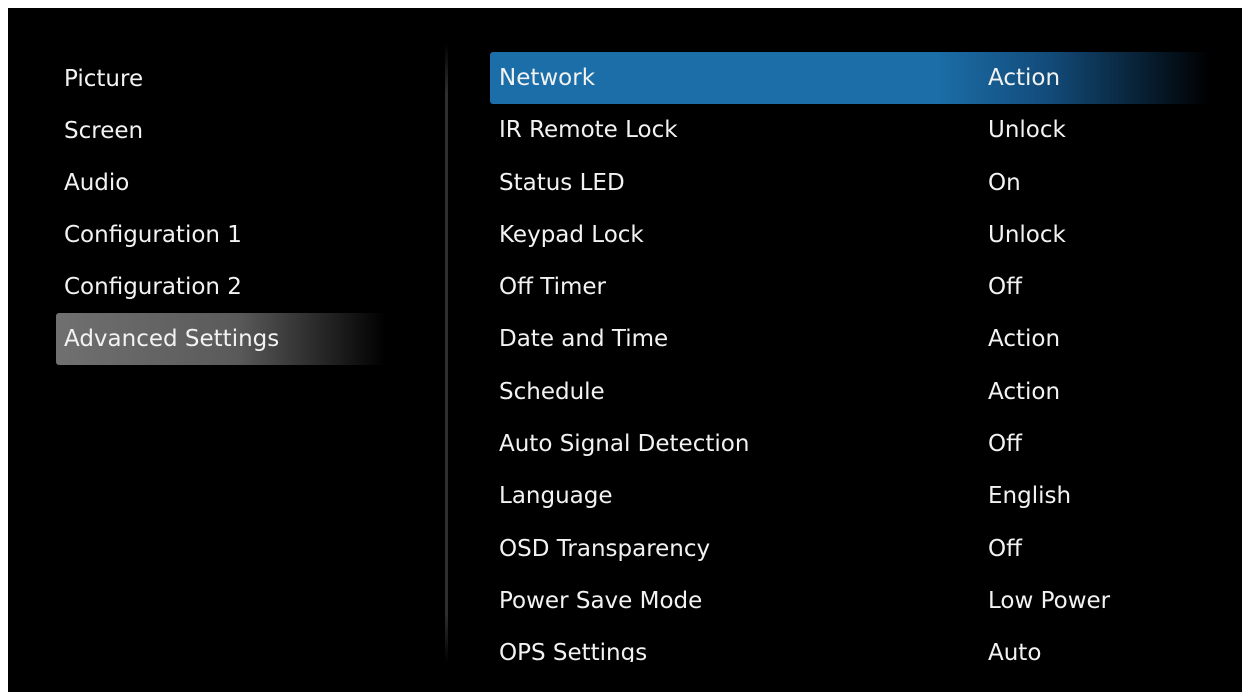  What do you see at coordinates (104, 131) in the screenshot?
I see `menu-item-label: Screen` at bounding box center [104, 131].